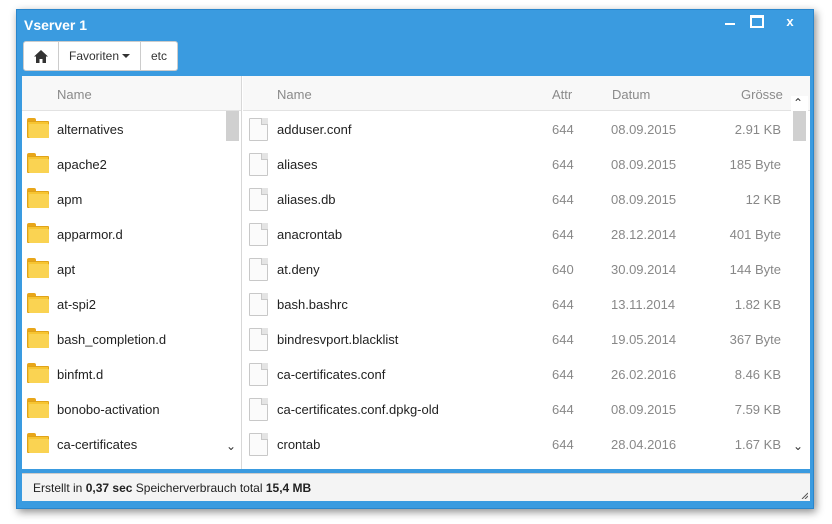  I want to click on home-button, so click(41, 56).